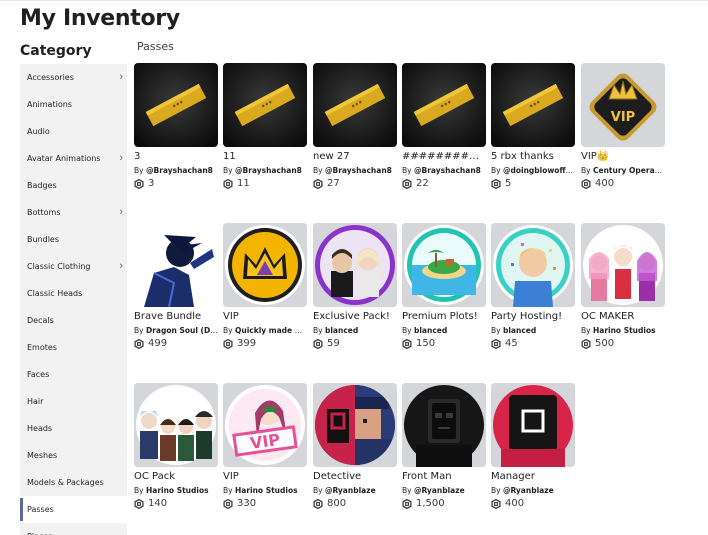 This screenshot has height=535, width=708. I want to click on item-card: Premium Plots! By blanced 150, so click(444, 293).